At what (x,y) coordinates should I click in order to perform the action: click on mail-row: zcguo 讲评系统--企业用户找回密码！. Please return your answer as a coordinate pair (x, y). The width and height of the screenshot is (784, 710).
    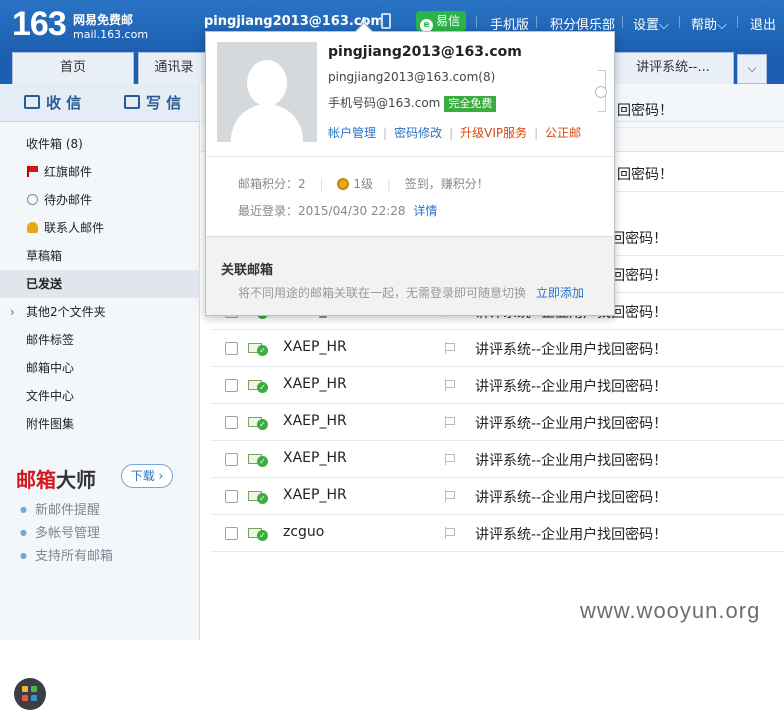
    Looking at the image, I should click on (497, 533).